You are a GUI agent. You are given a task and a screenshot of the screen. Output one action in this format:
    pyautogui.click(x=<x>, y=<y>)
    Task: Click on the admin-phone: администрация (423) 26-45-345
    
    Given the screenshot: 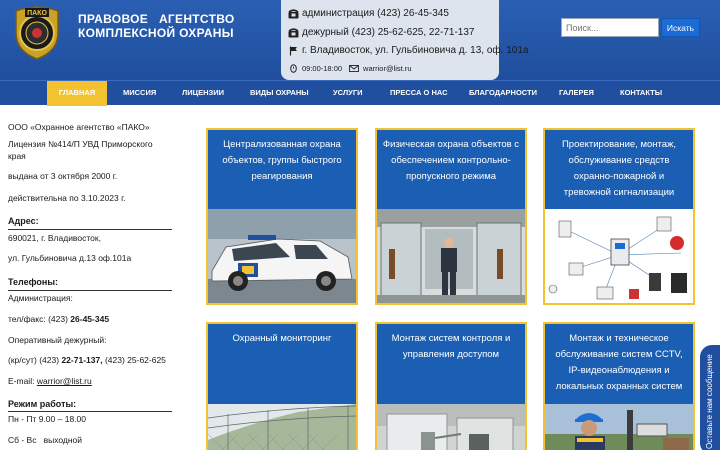 What is the action you would take?
    pyautogui.click(x=375, y=13)
    